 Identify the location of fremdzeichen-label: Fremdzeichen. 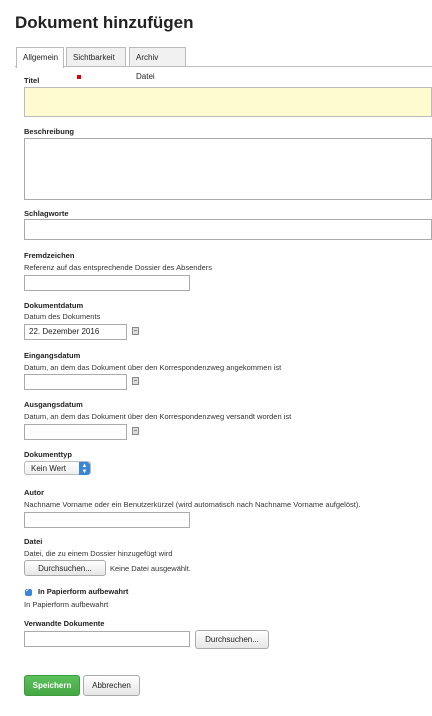
(49, 255).